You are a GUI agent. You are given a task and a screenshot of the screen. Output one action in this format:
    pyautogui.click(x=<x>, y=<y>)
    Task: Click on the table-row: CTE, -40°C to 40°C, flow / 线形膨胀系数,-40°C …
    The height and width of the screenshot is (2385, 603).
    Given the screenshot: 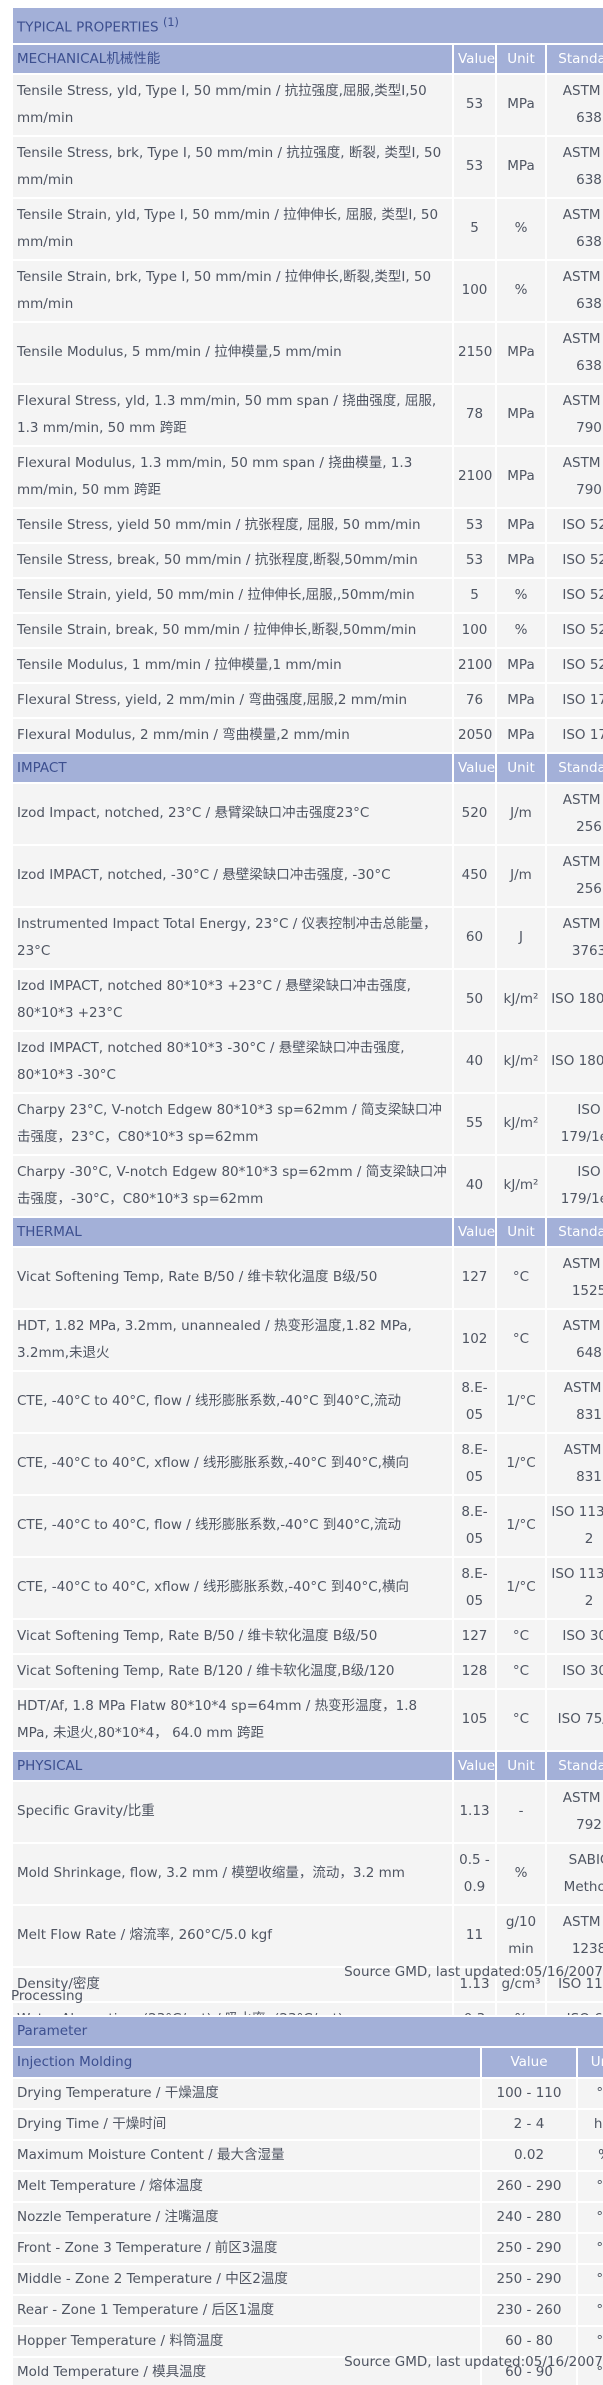 What is the action you would take?
    pyautogui.click(x=307, y=1525)
    